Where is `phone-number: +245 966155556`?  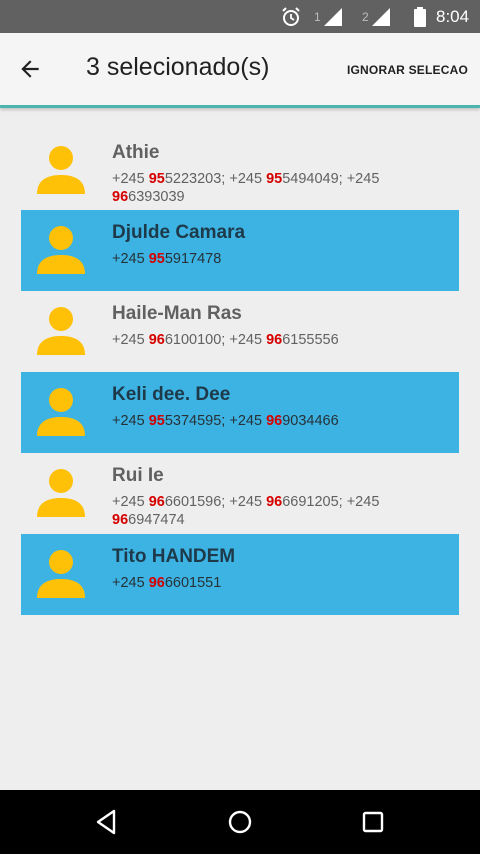 phone-number: +245 966155556 is located at coordinates (283, 340).